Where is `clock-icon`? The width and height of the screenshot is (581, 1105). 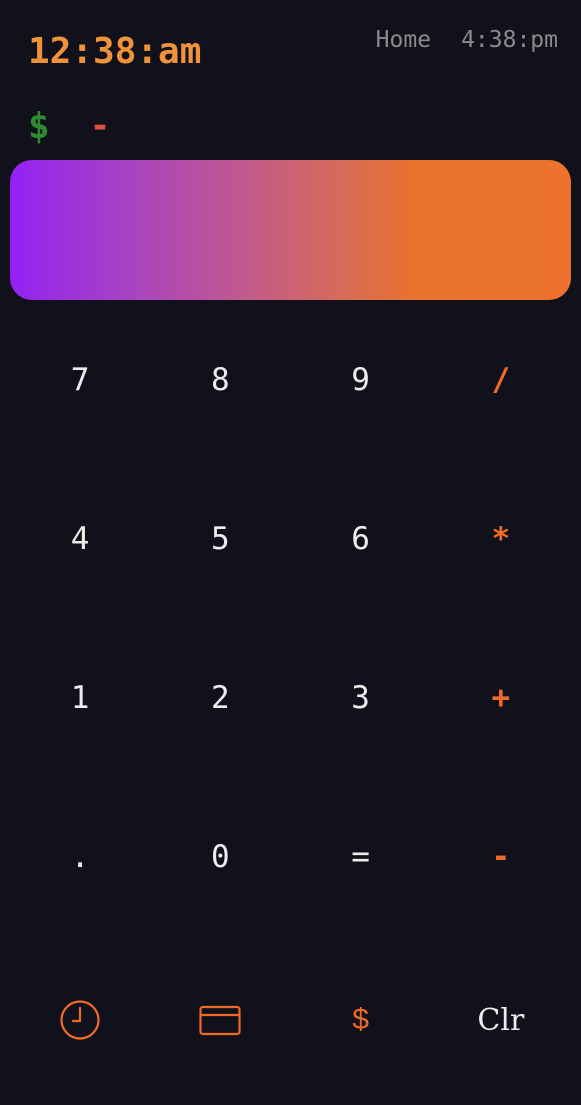
clock-icon is located at coordinates (80, 1020).